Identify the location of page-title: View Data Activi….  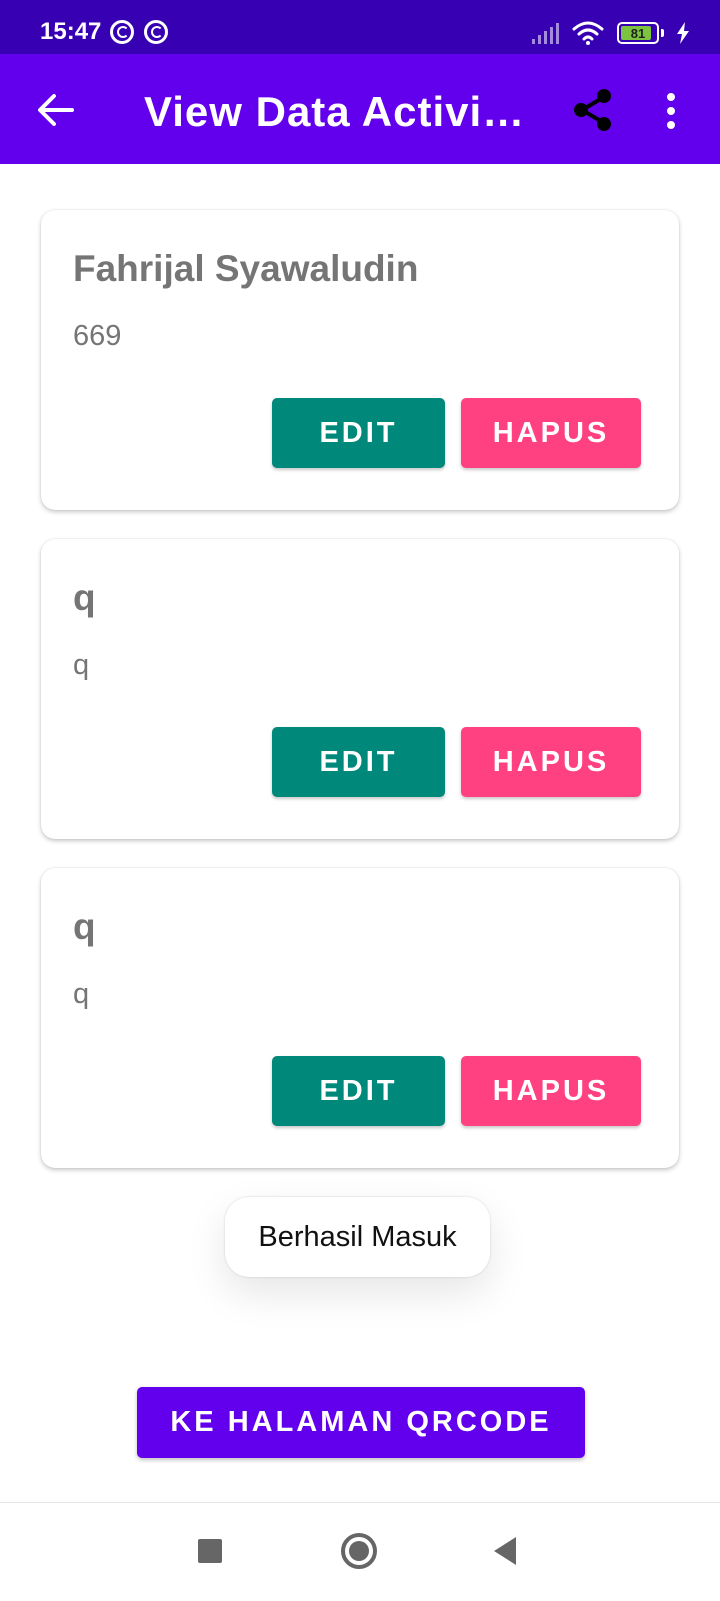
(335, 111).